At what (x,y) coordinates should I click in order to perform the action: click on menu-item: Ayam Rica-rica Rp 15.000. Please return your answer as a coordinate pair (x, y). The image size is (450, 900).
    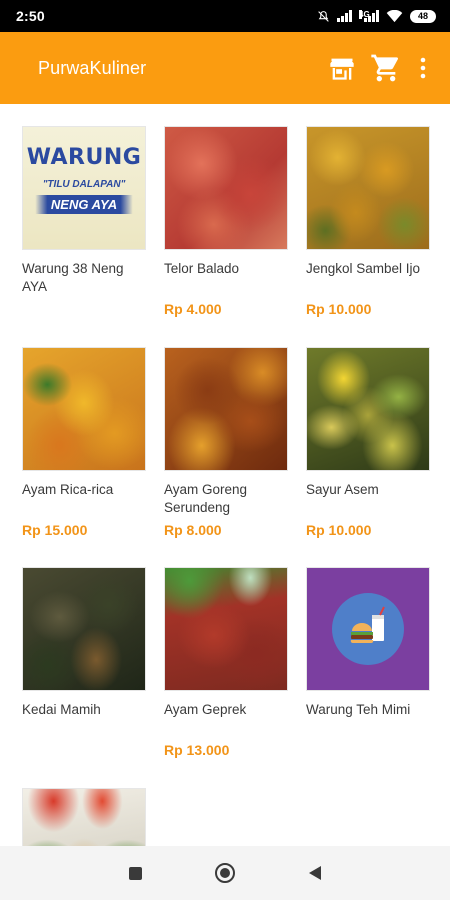
    Looking at the image, I should click on (84, 442).